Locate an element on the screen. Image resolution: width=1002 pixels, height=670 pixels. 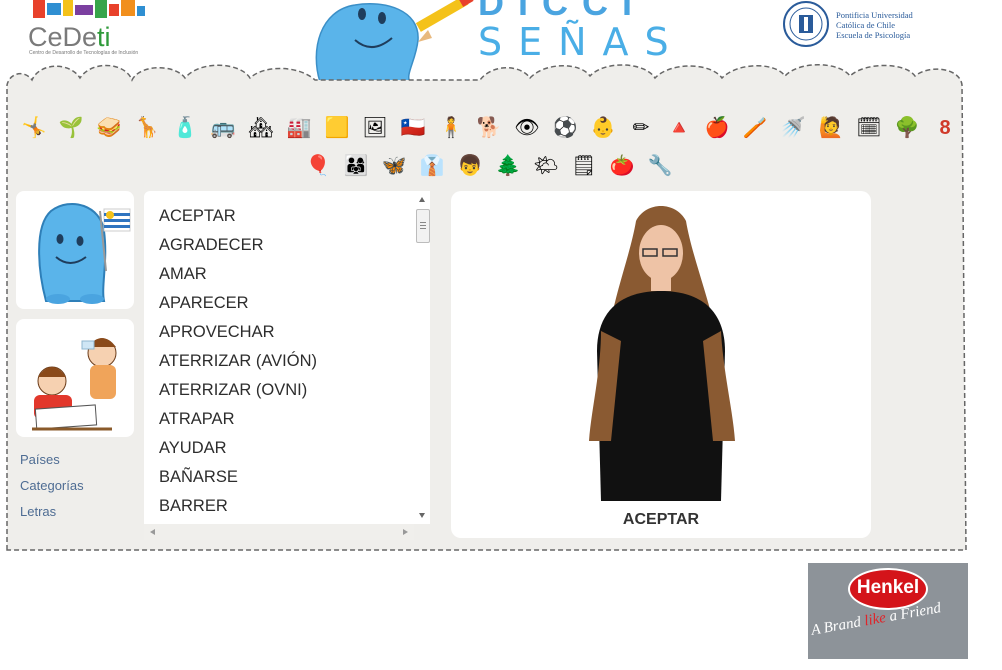
category-icon-utensils: 🪥 is located at coordinates (755, 128).